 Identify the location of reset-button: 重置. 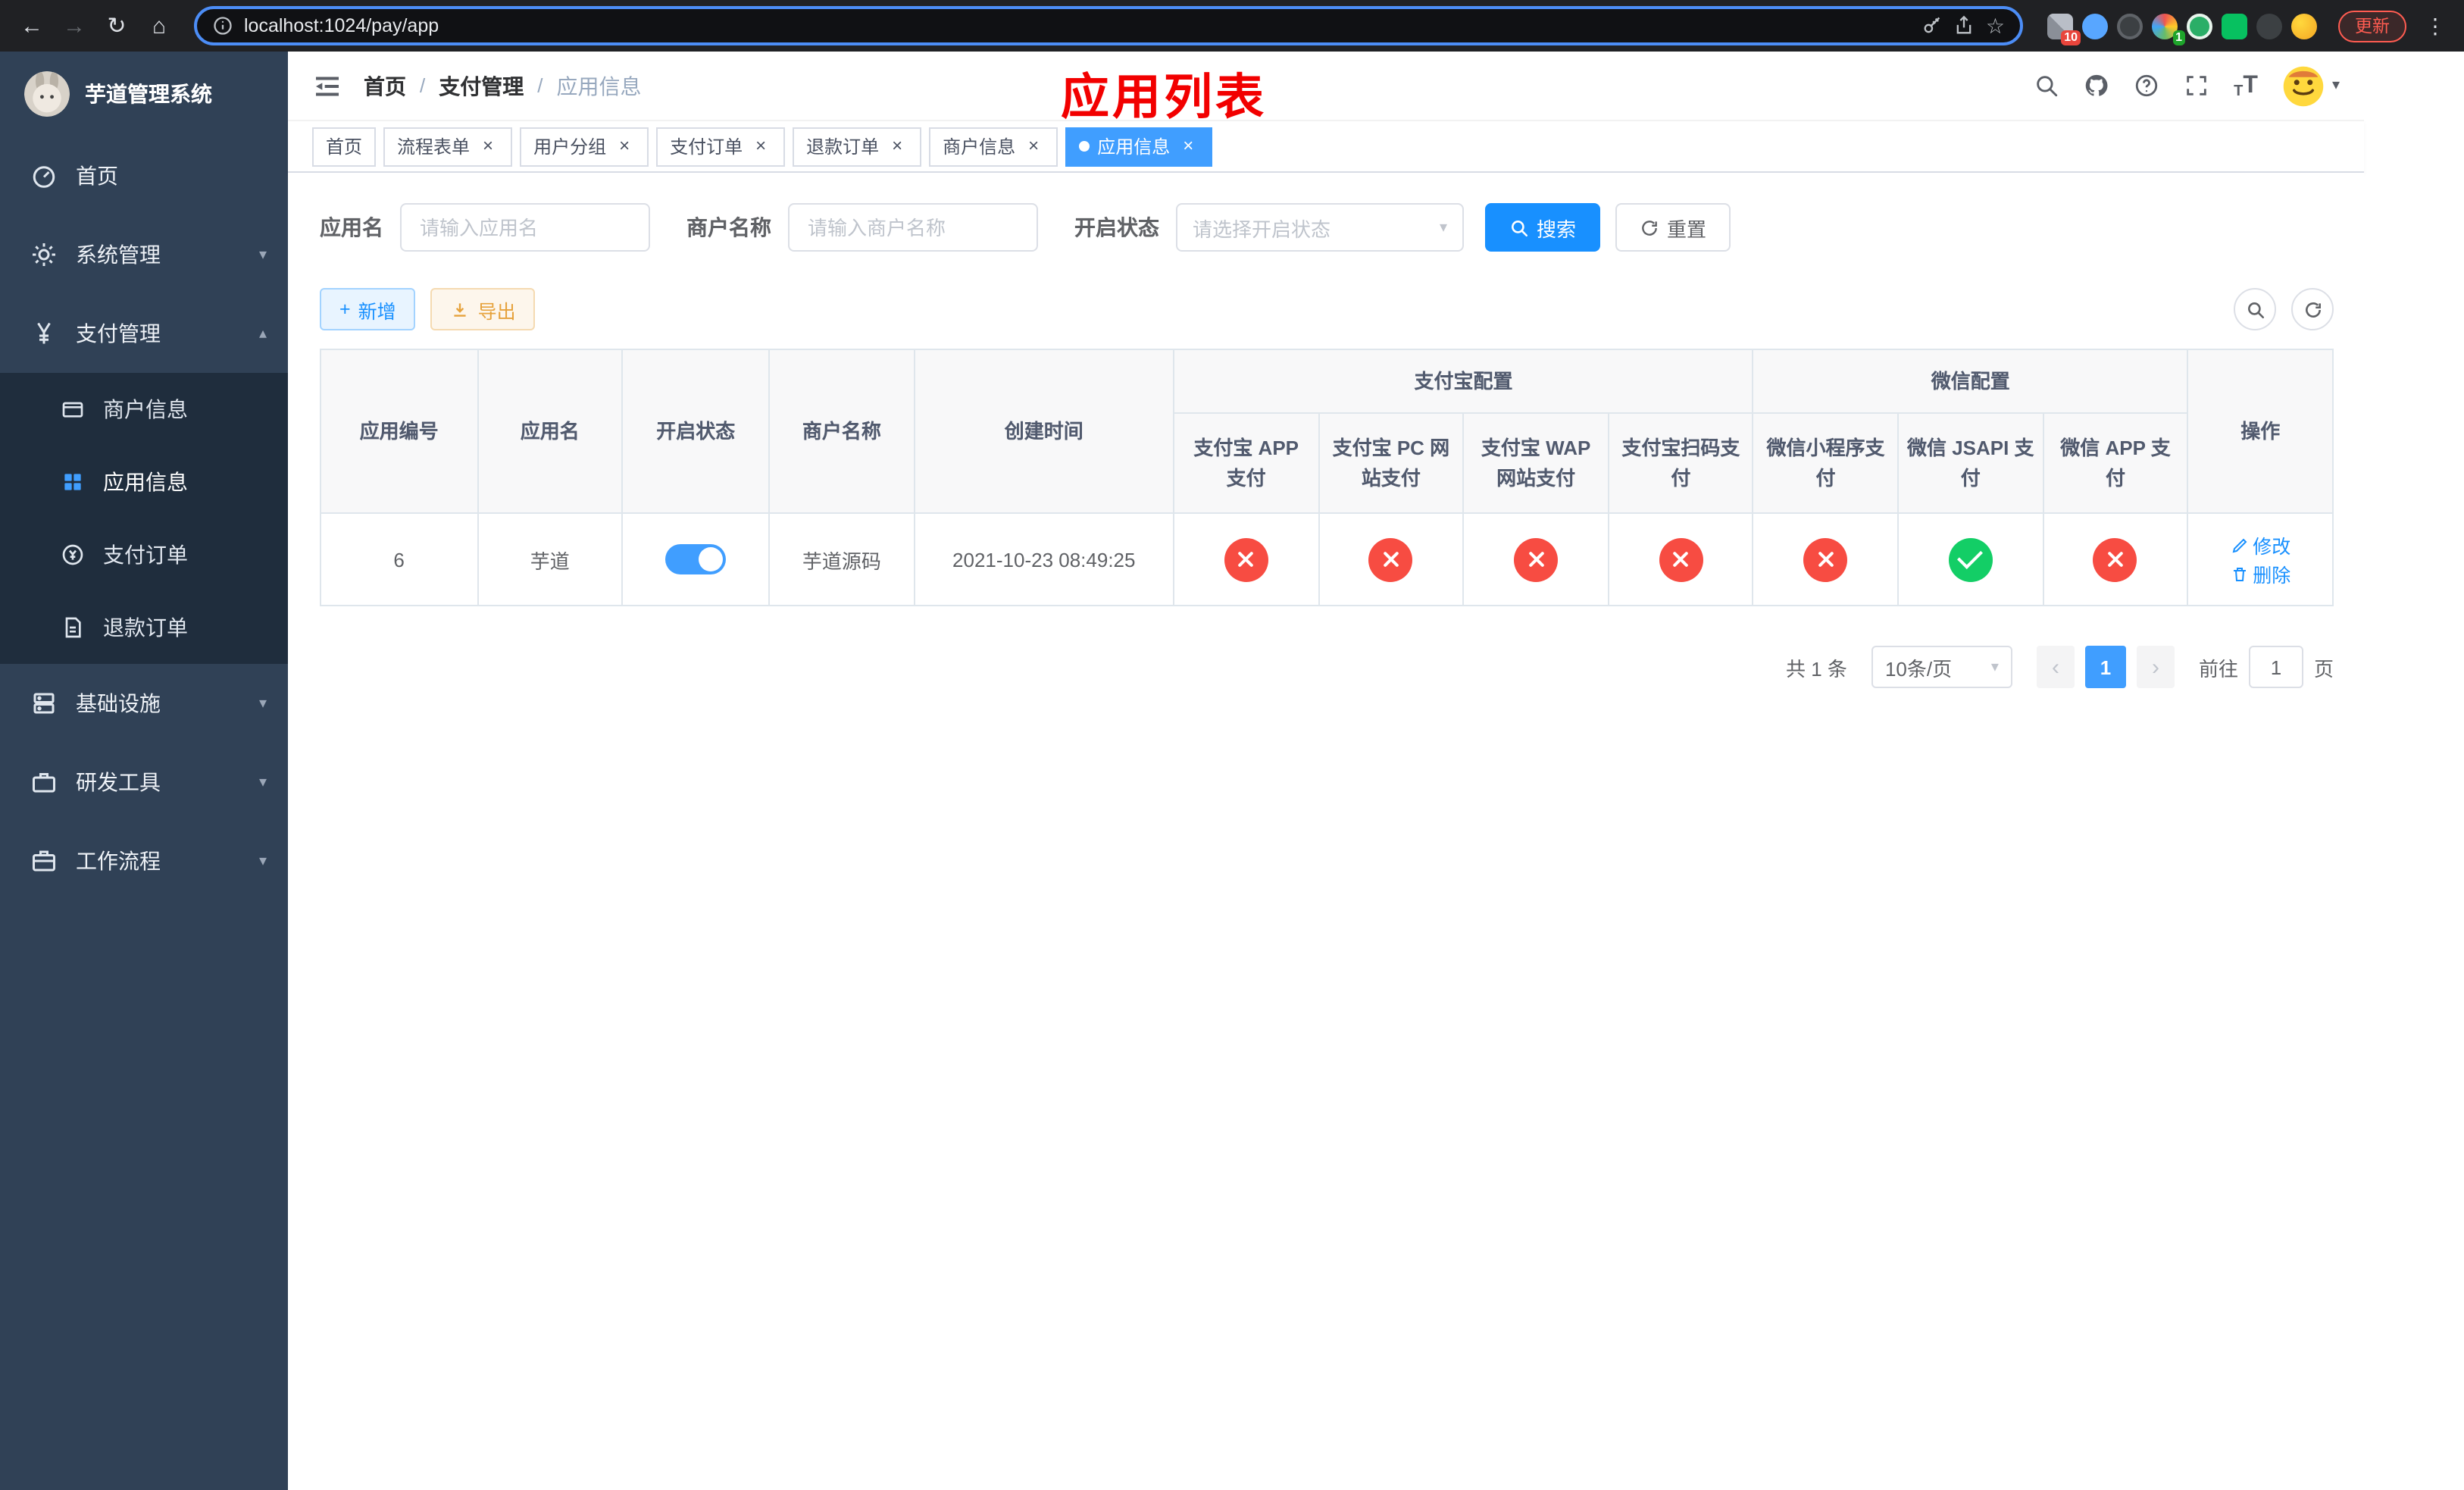
(1673, 227).